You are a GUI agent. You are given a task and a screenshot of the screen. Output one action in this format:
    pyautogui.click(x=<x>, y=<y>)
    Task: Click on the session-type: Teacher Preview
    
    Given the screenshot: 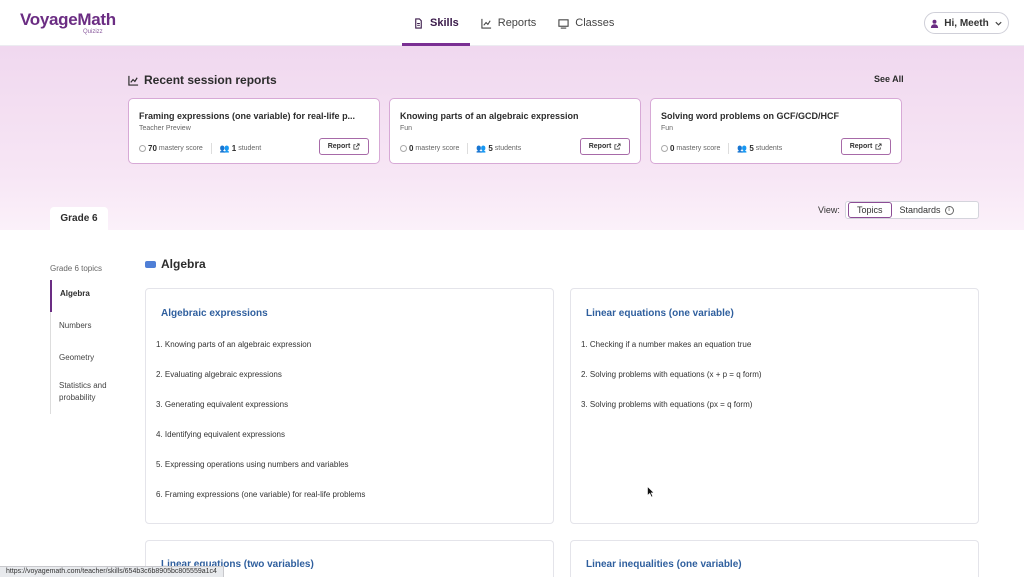 What is the action you would take?
    pyautogui.click(x=165, y=128)
    